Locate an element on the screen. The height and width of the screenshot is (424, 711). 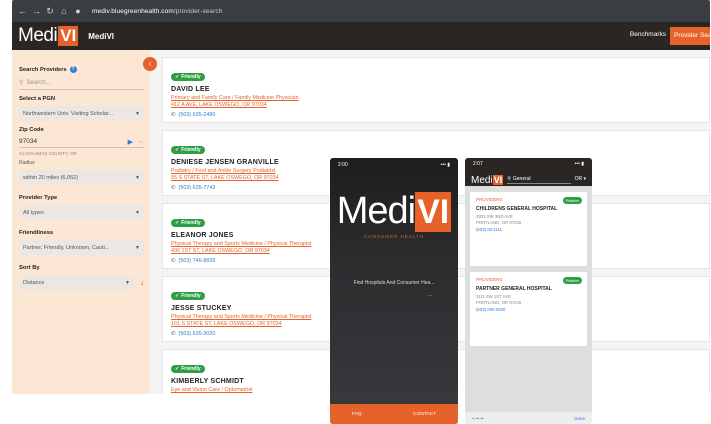
sort-row: Distance ▼ ↓ is located at coordinates (81, 280).